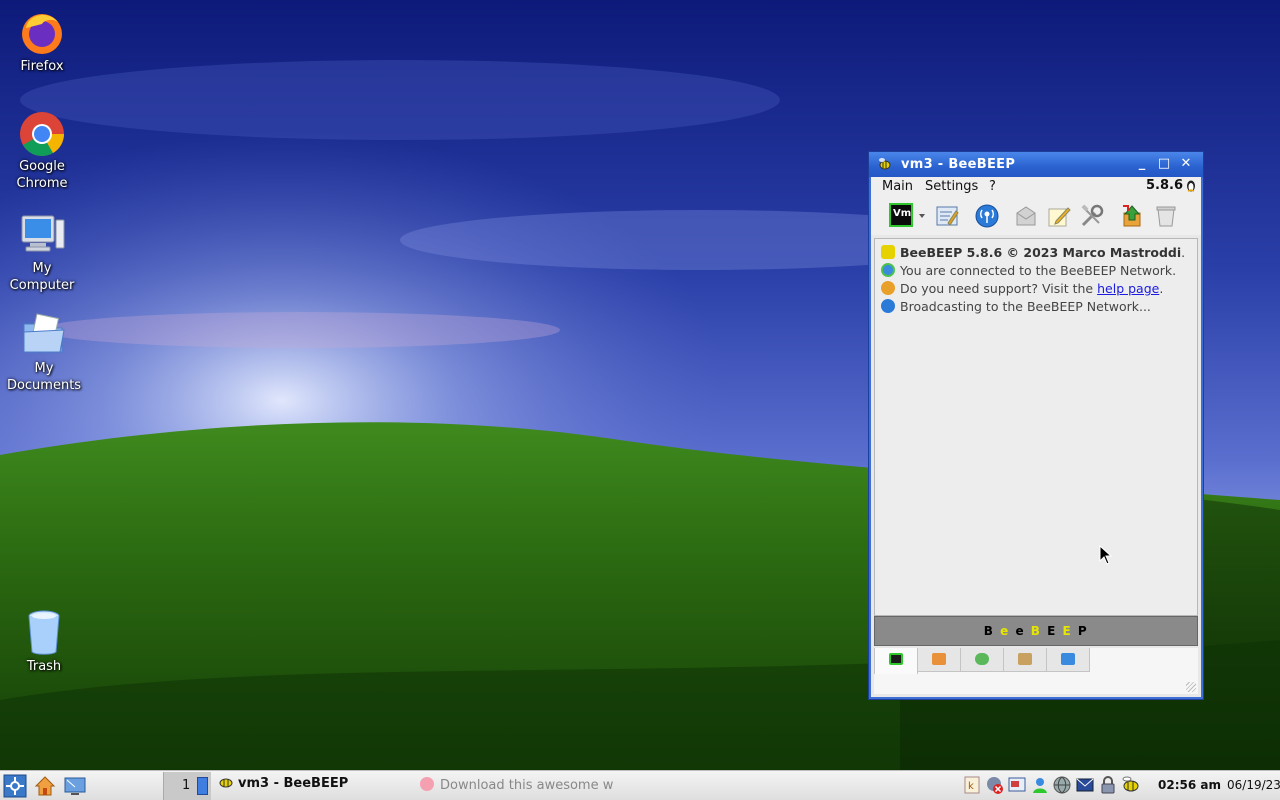  I want to click on desktop-icon-firefox: Firefox, so click(42, 41).